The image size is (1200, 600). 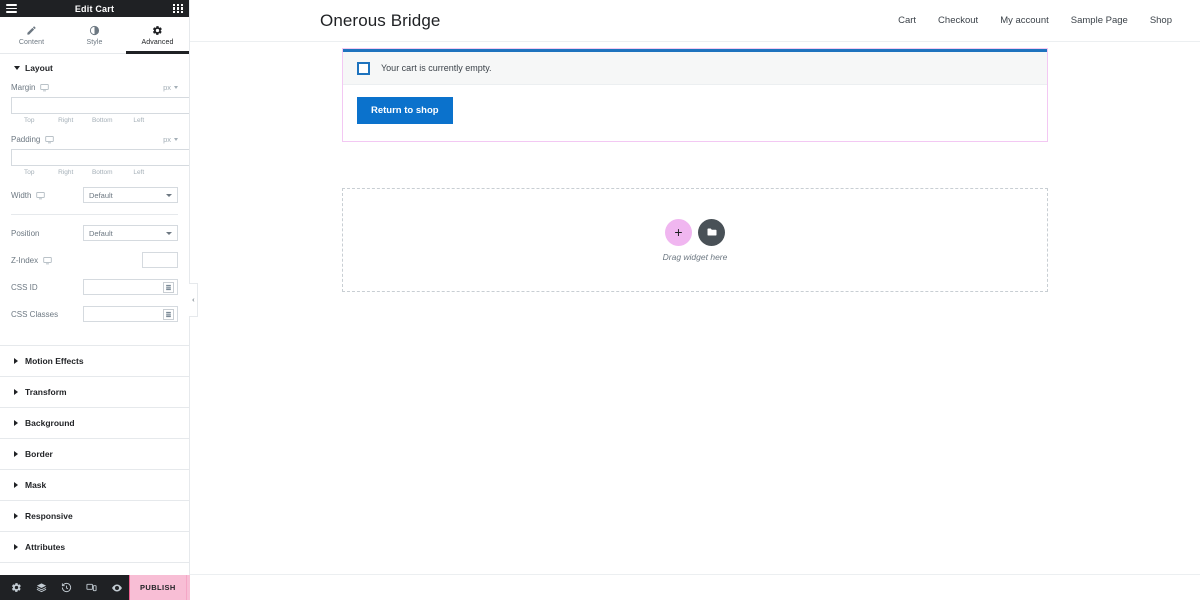 What do you see at coordinates (36, 485) in the screenshot?
I see `accordion-mask-label: Mask` at bounding box center [36, 485].